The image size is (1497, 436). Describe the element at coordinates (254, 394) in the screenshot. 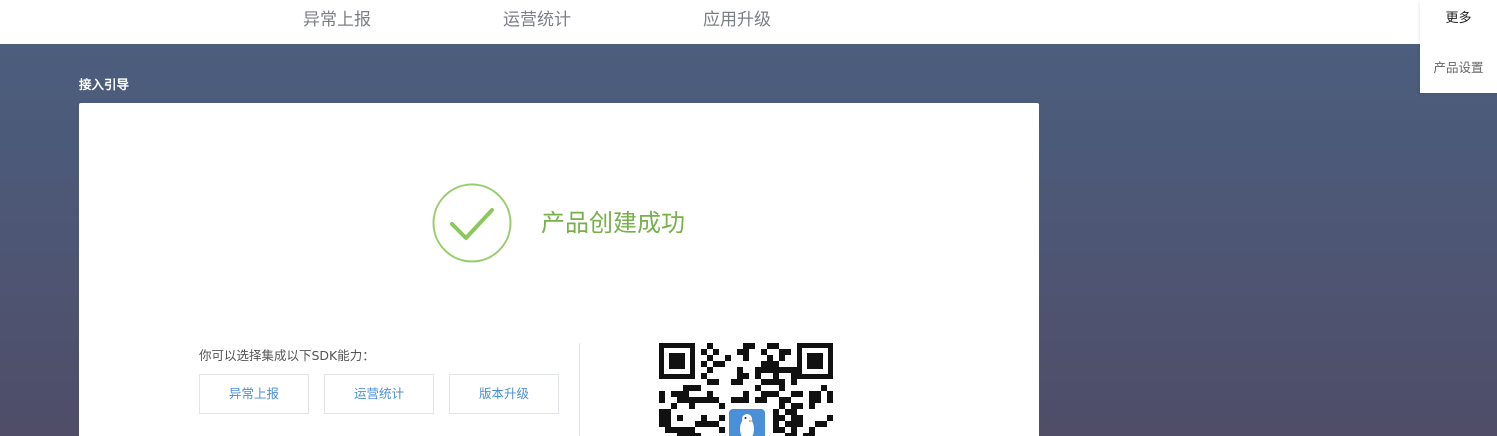

I see `sdk-crash-report-button: 异常上报` at that location.